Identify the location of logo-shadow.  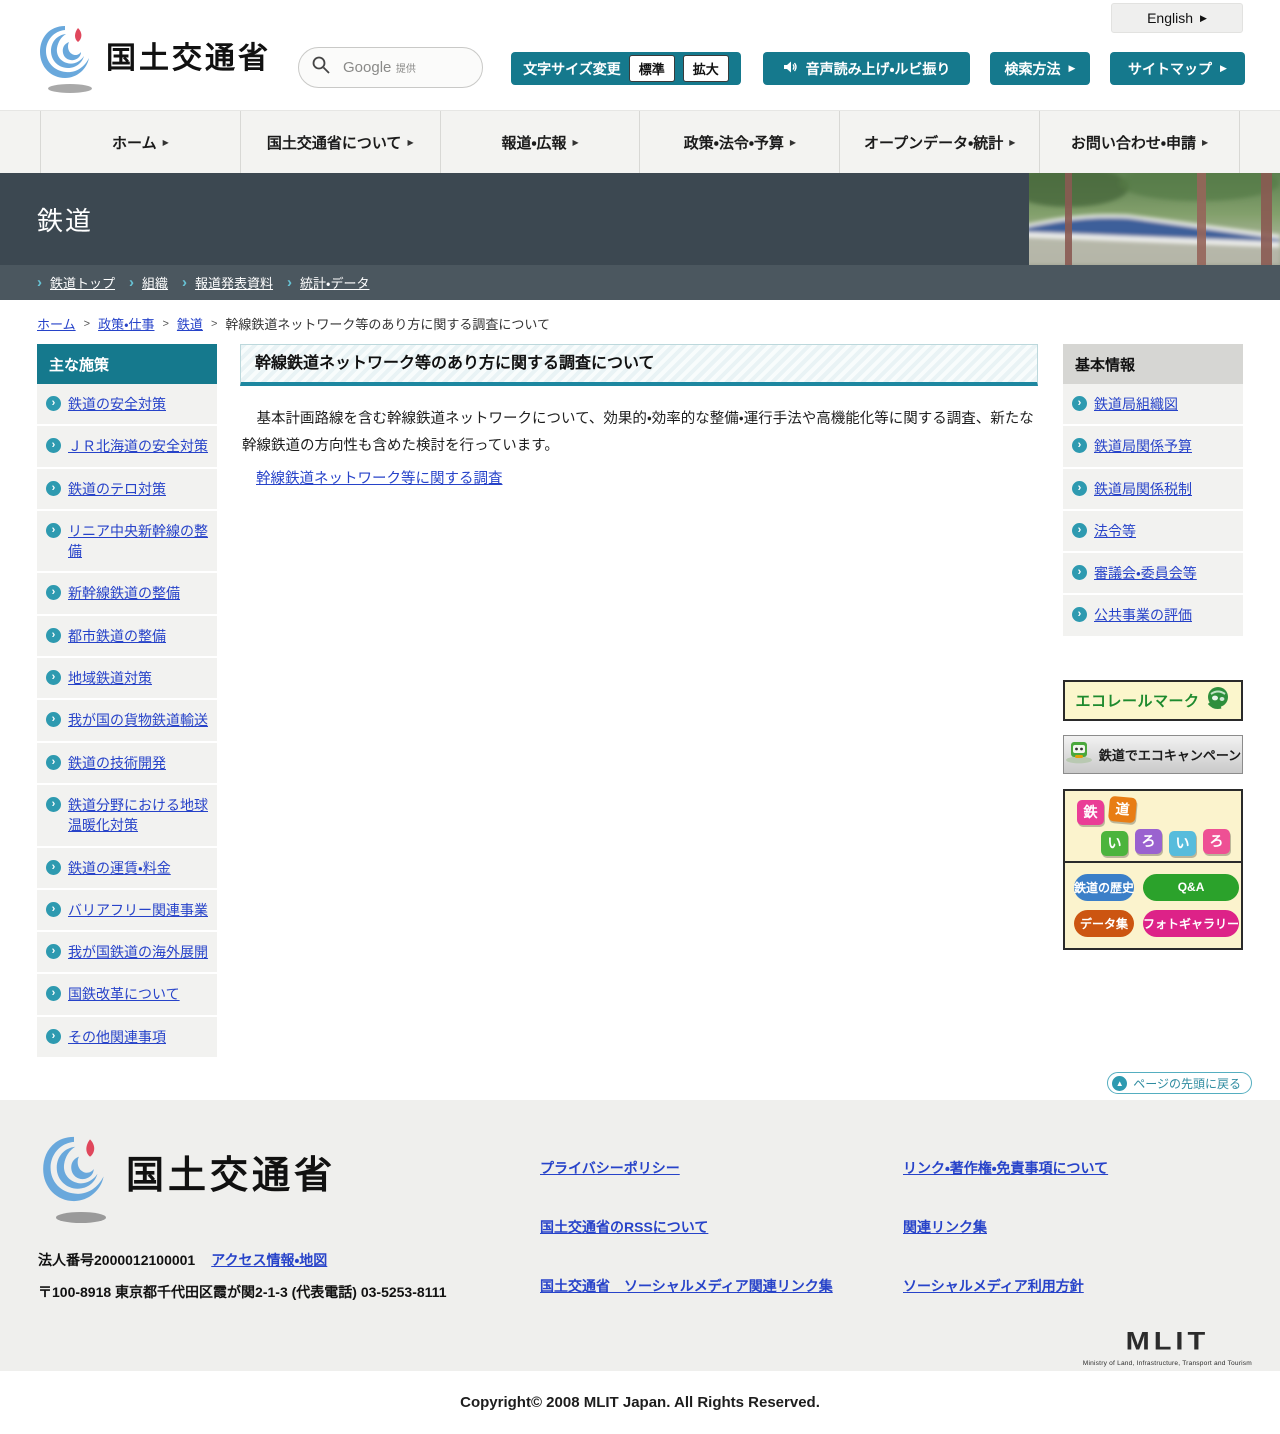
(70, 88).